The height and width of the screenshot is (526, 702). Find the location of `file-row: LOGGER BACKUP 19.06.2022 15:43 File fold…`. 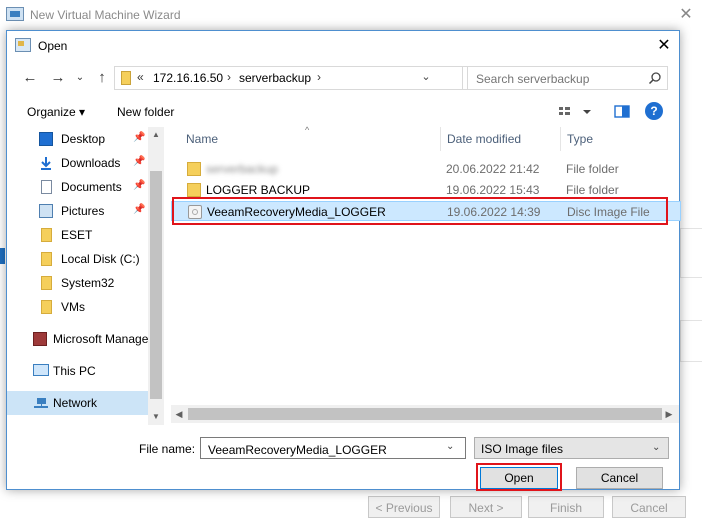

file-row: LOGGER BACKUP 19.06.2022 15:43 File fold… is located at coordinates (426, 190).